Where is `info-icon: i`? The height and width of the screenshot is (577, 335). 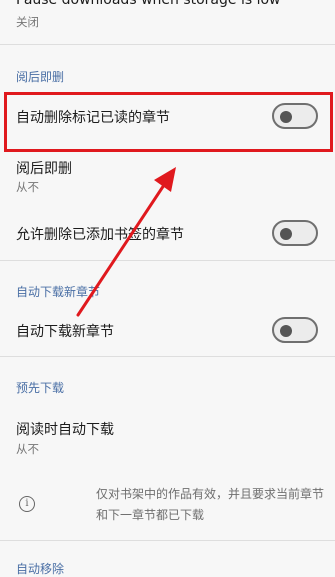
info-icon: i is located at coordinates (27, 504).